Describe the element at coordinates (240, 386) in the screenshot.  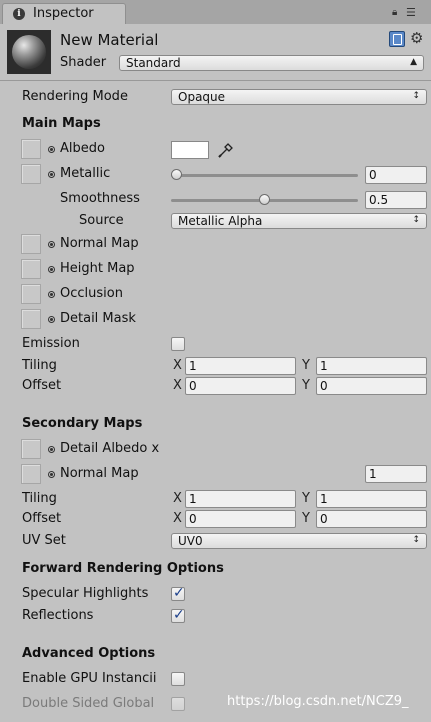
I see `offset-x-field: 0` at that location.